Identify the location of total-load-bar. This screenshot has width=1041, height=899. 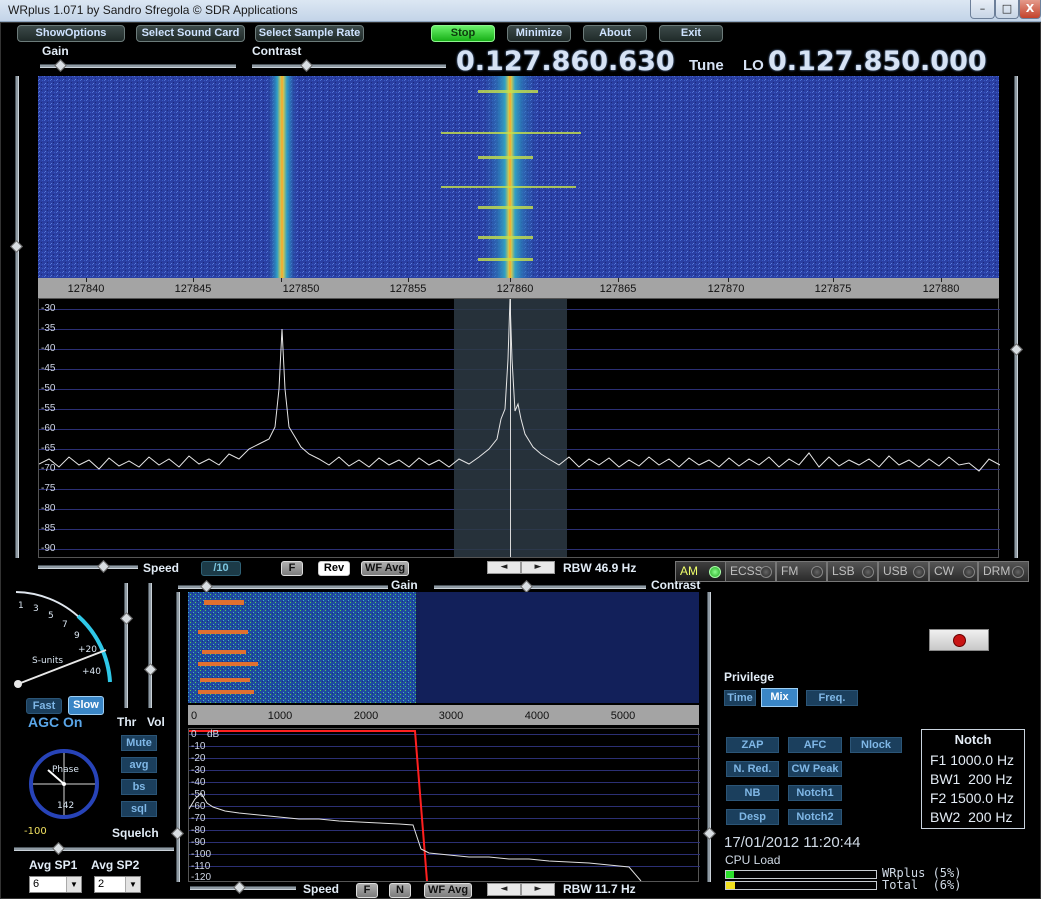
(801, 885).